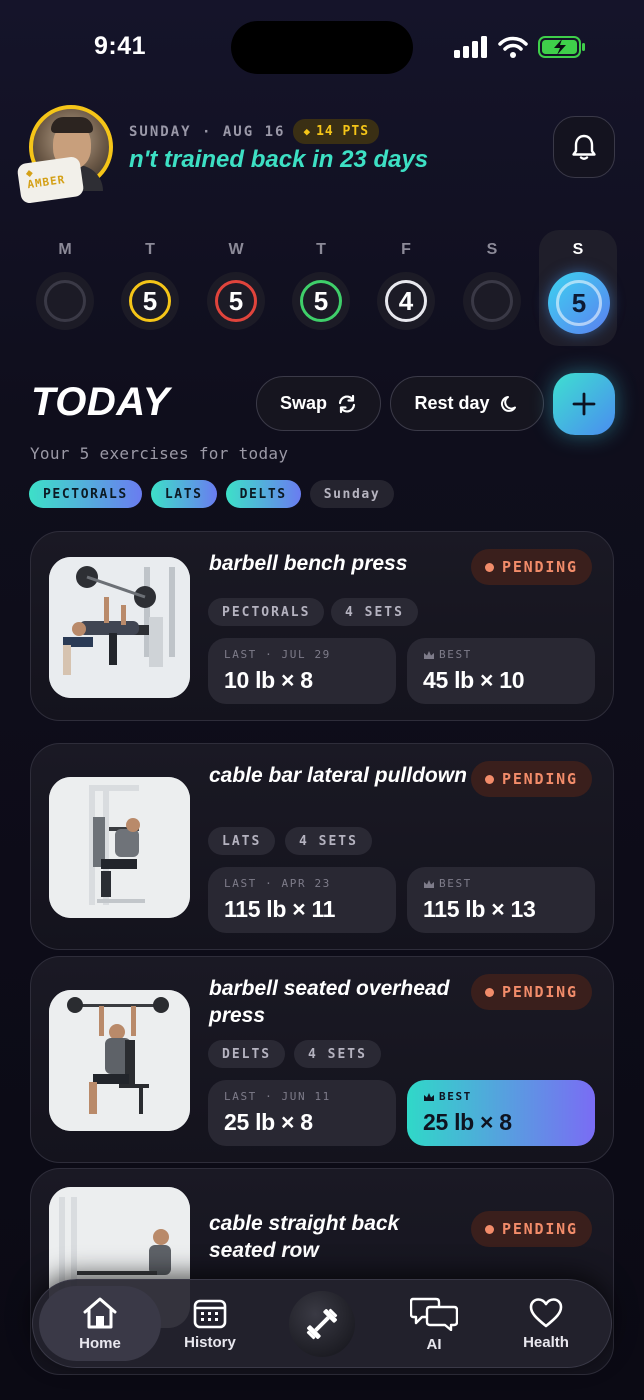 The height and width of the screenshot is (1400, 644). What do you see at coordinates (406, 249) in the screenshot?
I see `day-letter: F` at bounding box center [406, 249].